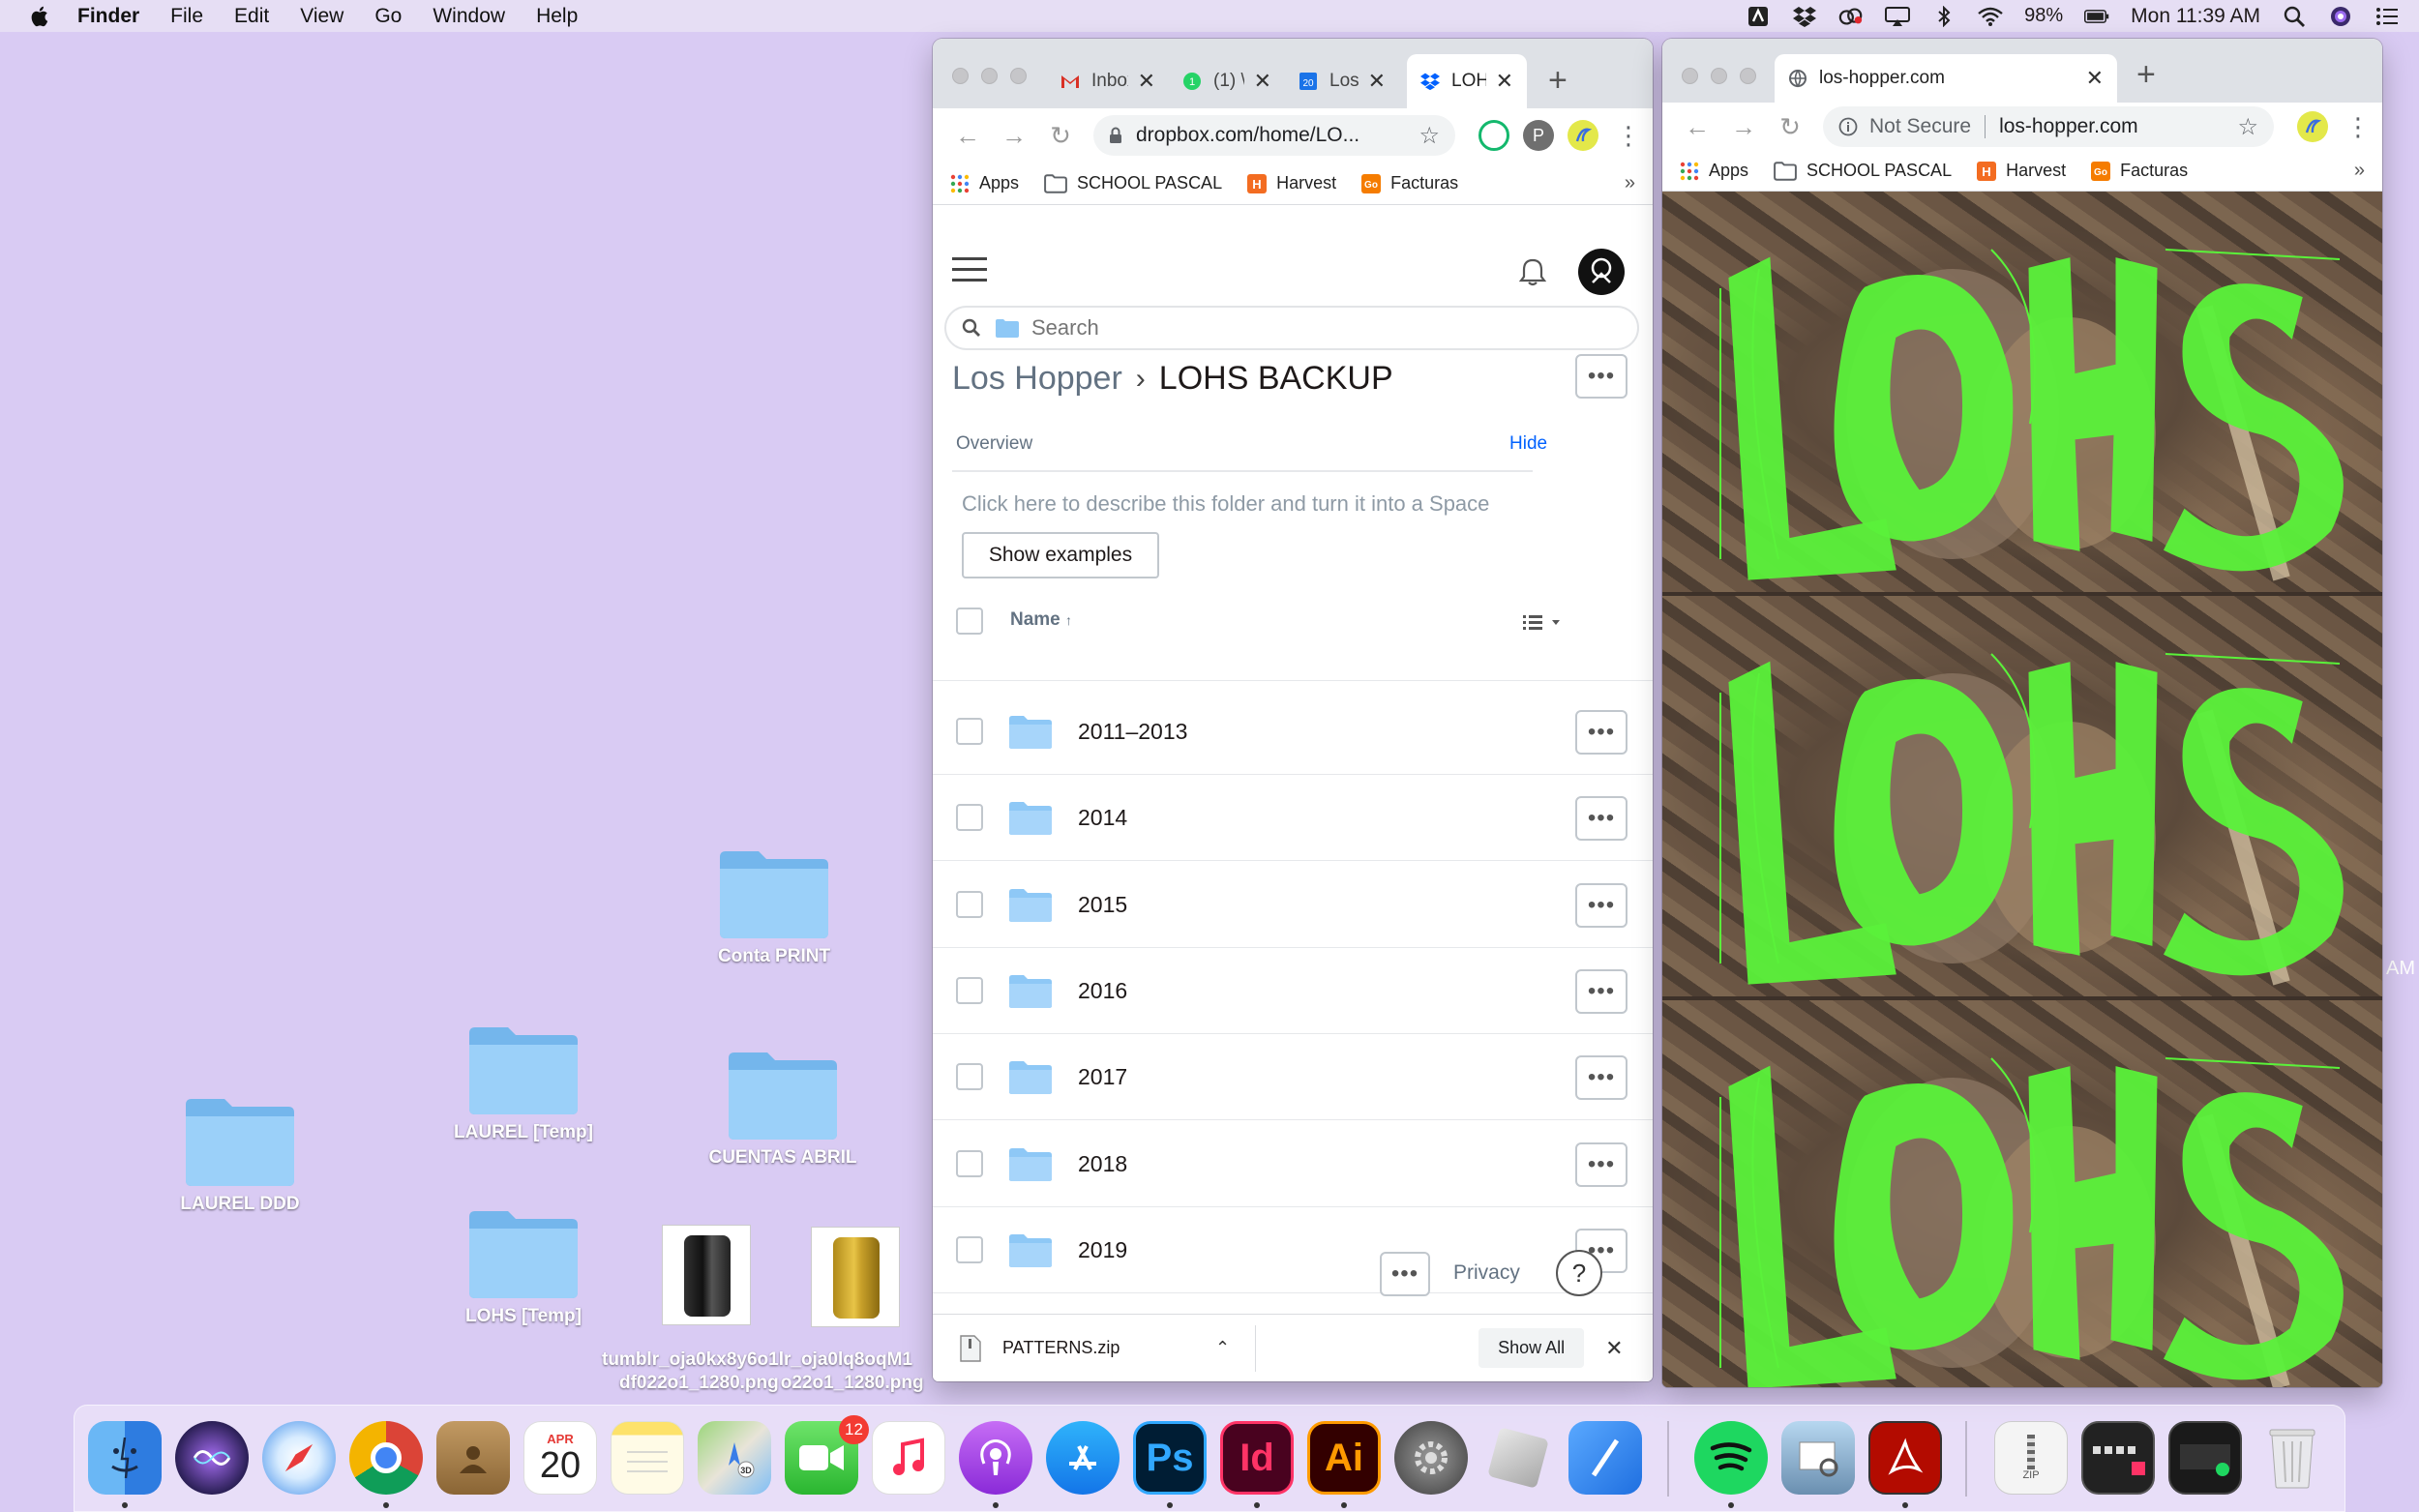 The height and width of the screenshot is (1512, 2419). What do you see at coordinates (2292, 1458) in the screenshot?
I see `dock-trash-icon` at bounding box center [2292, 1458].